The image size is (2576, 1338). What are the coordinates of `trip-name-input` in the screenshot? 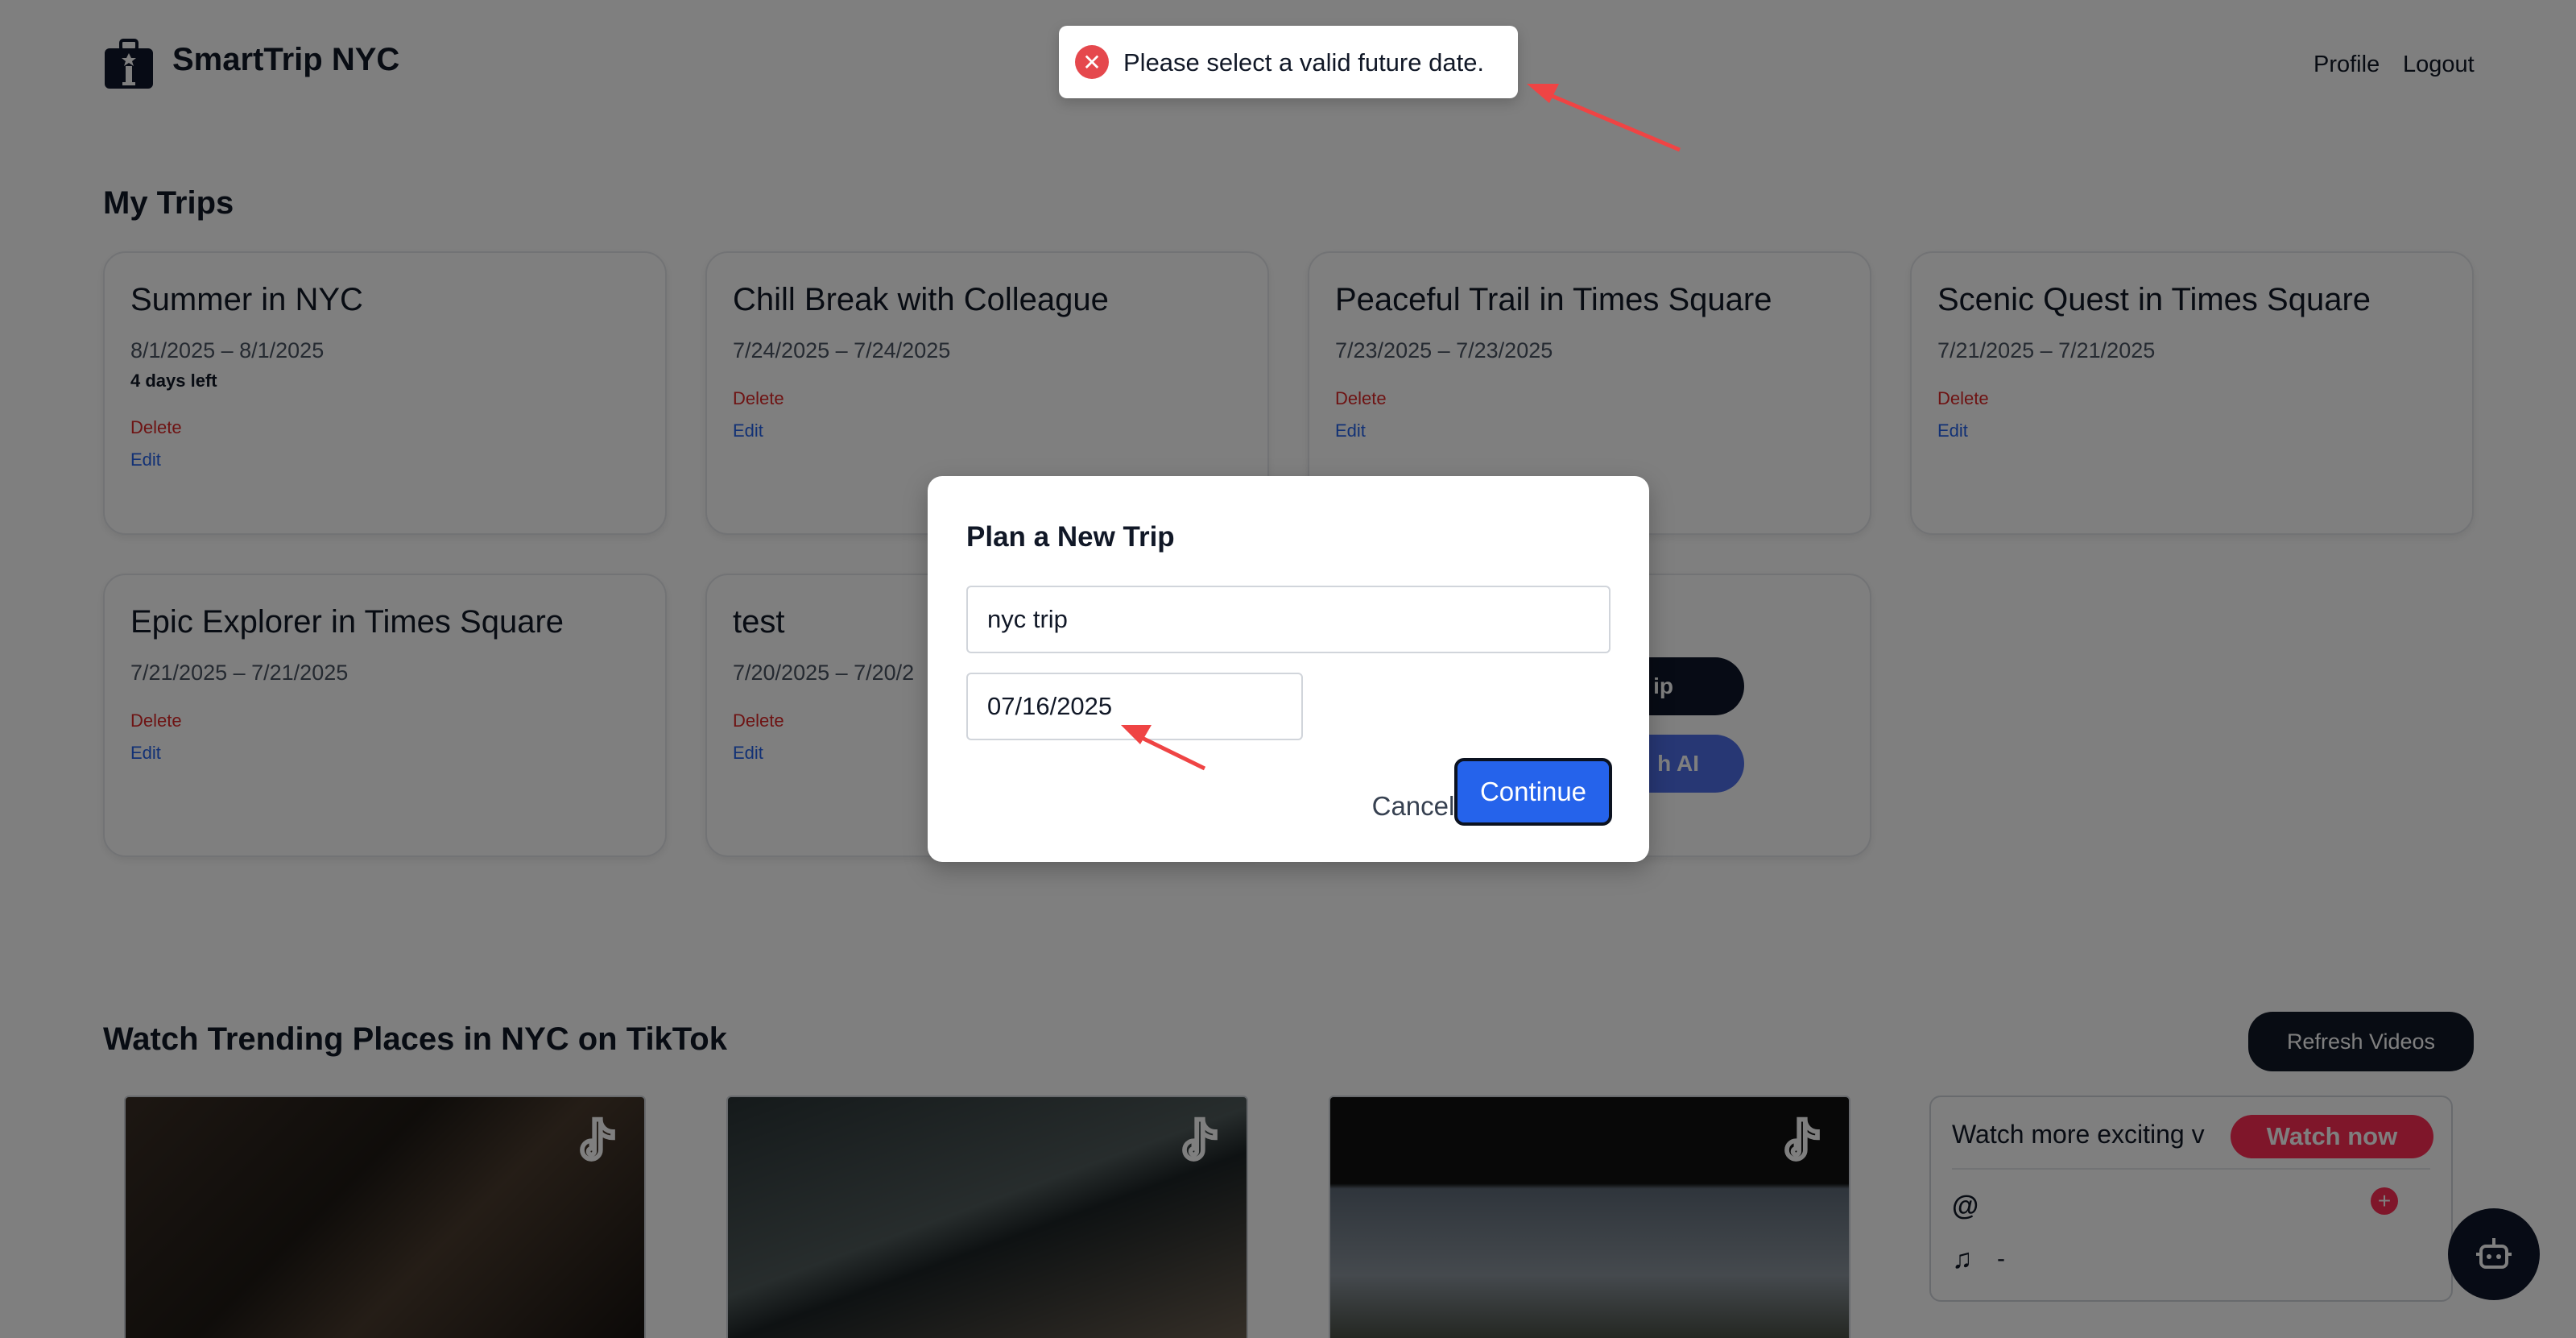 It's located at (1288, 619).